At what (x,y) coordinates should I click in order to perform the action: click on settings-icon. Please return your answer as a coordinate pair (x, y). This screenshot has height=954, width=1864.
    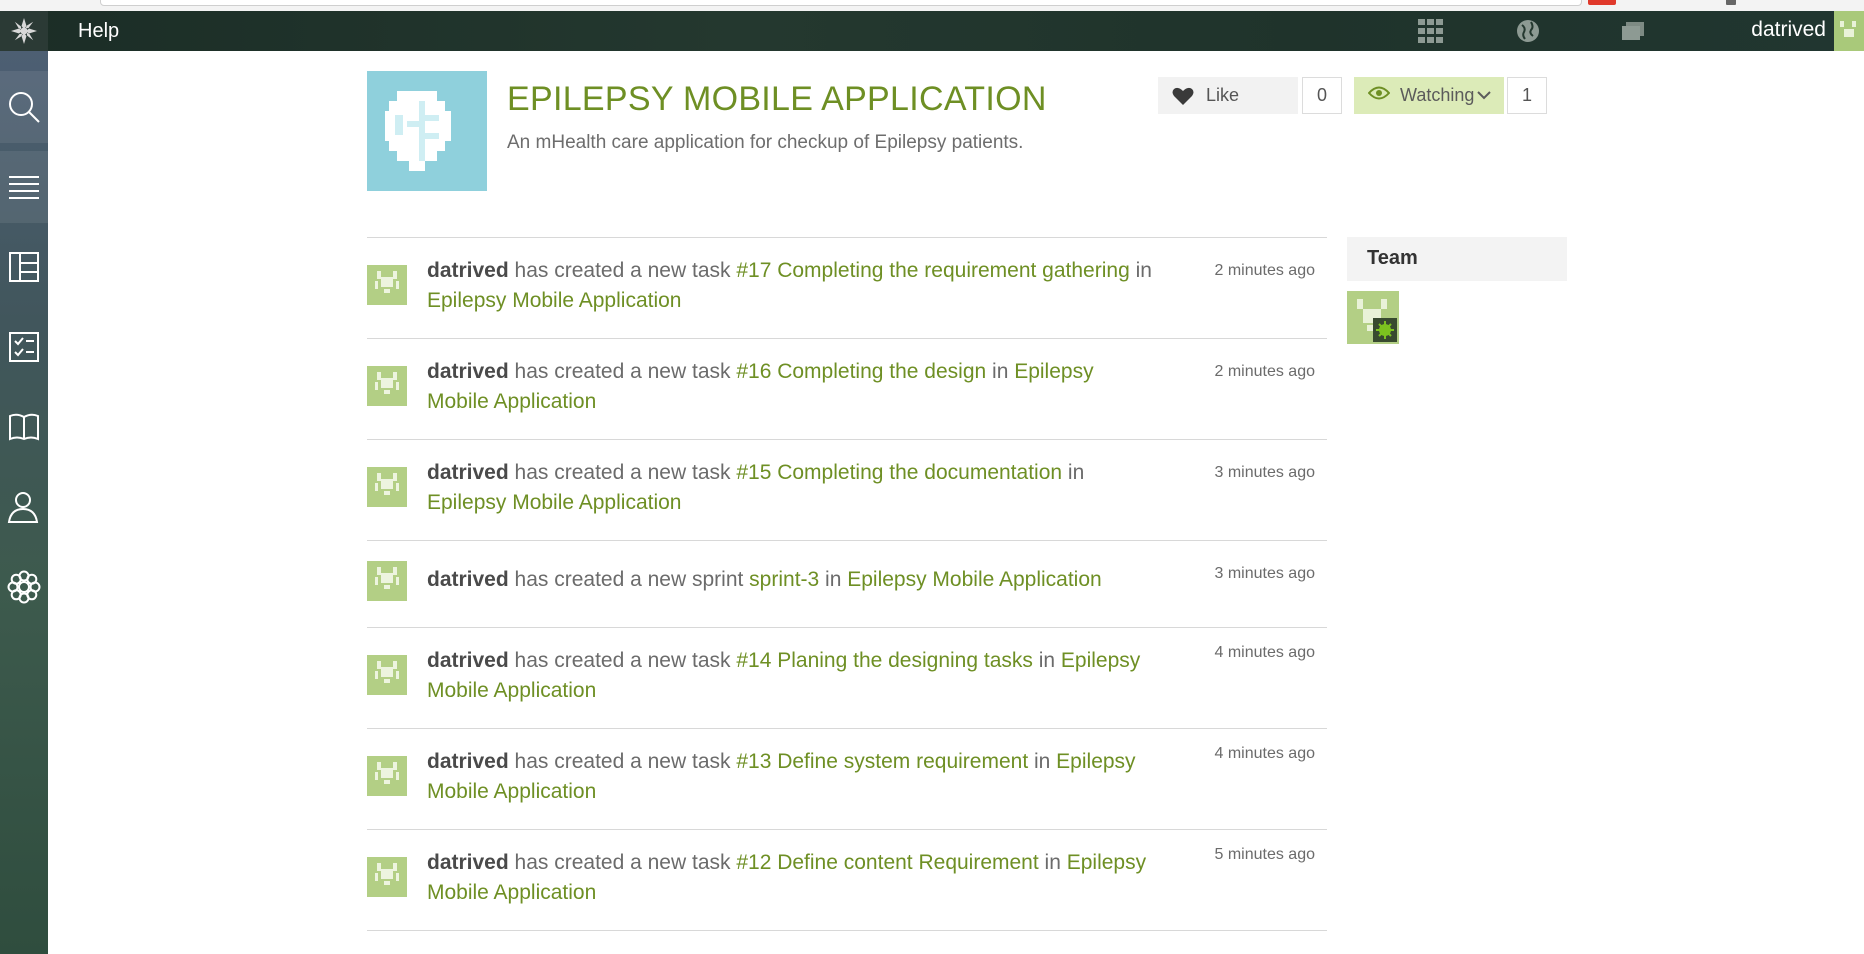
    Looking at the image, I should click on (24, 587).